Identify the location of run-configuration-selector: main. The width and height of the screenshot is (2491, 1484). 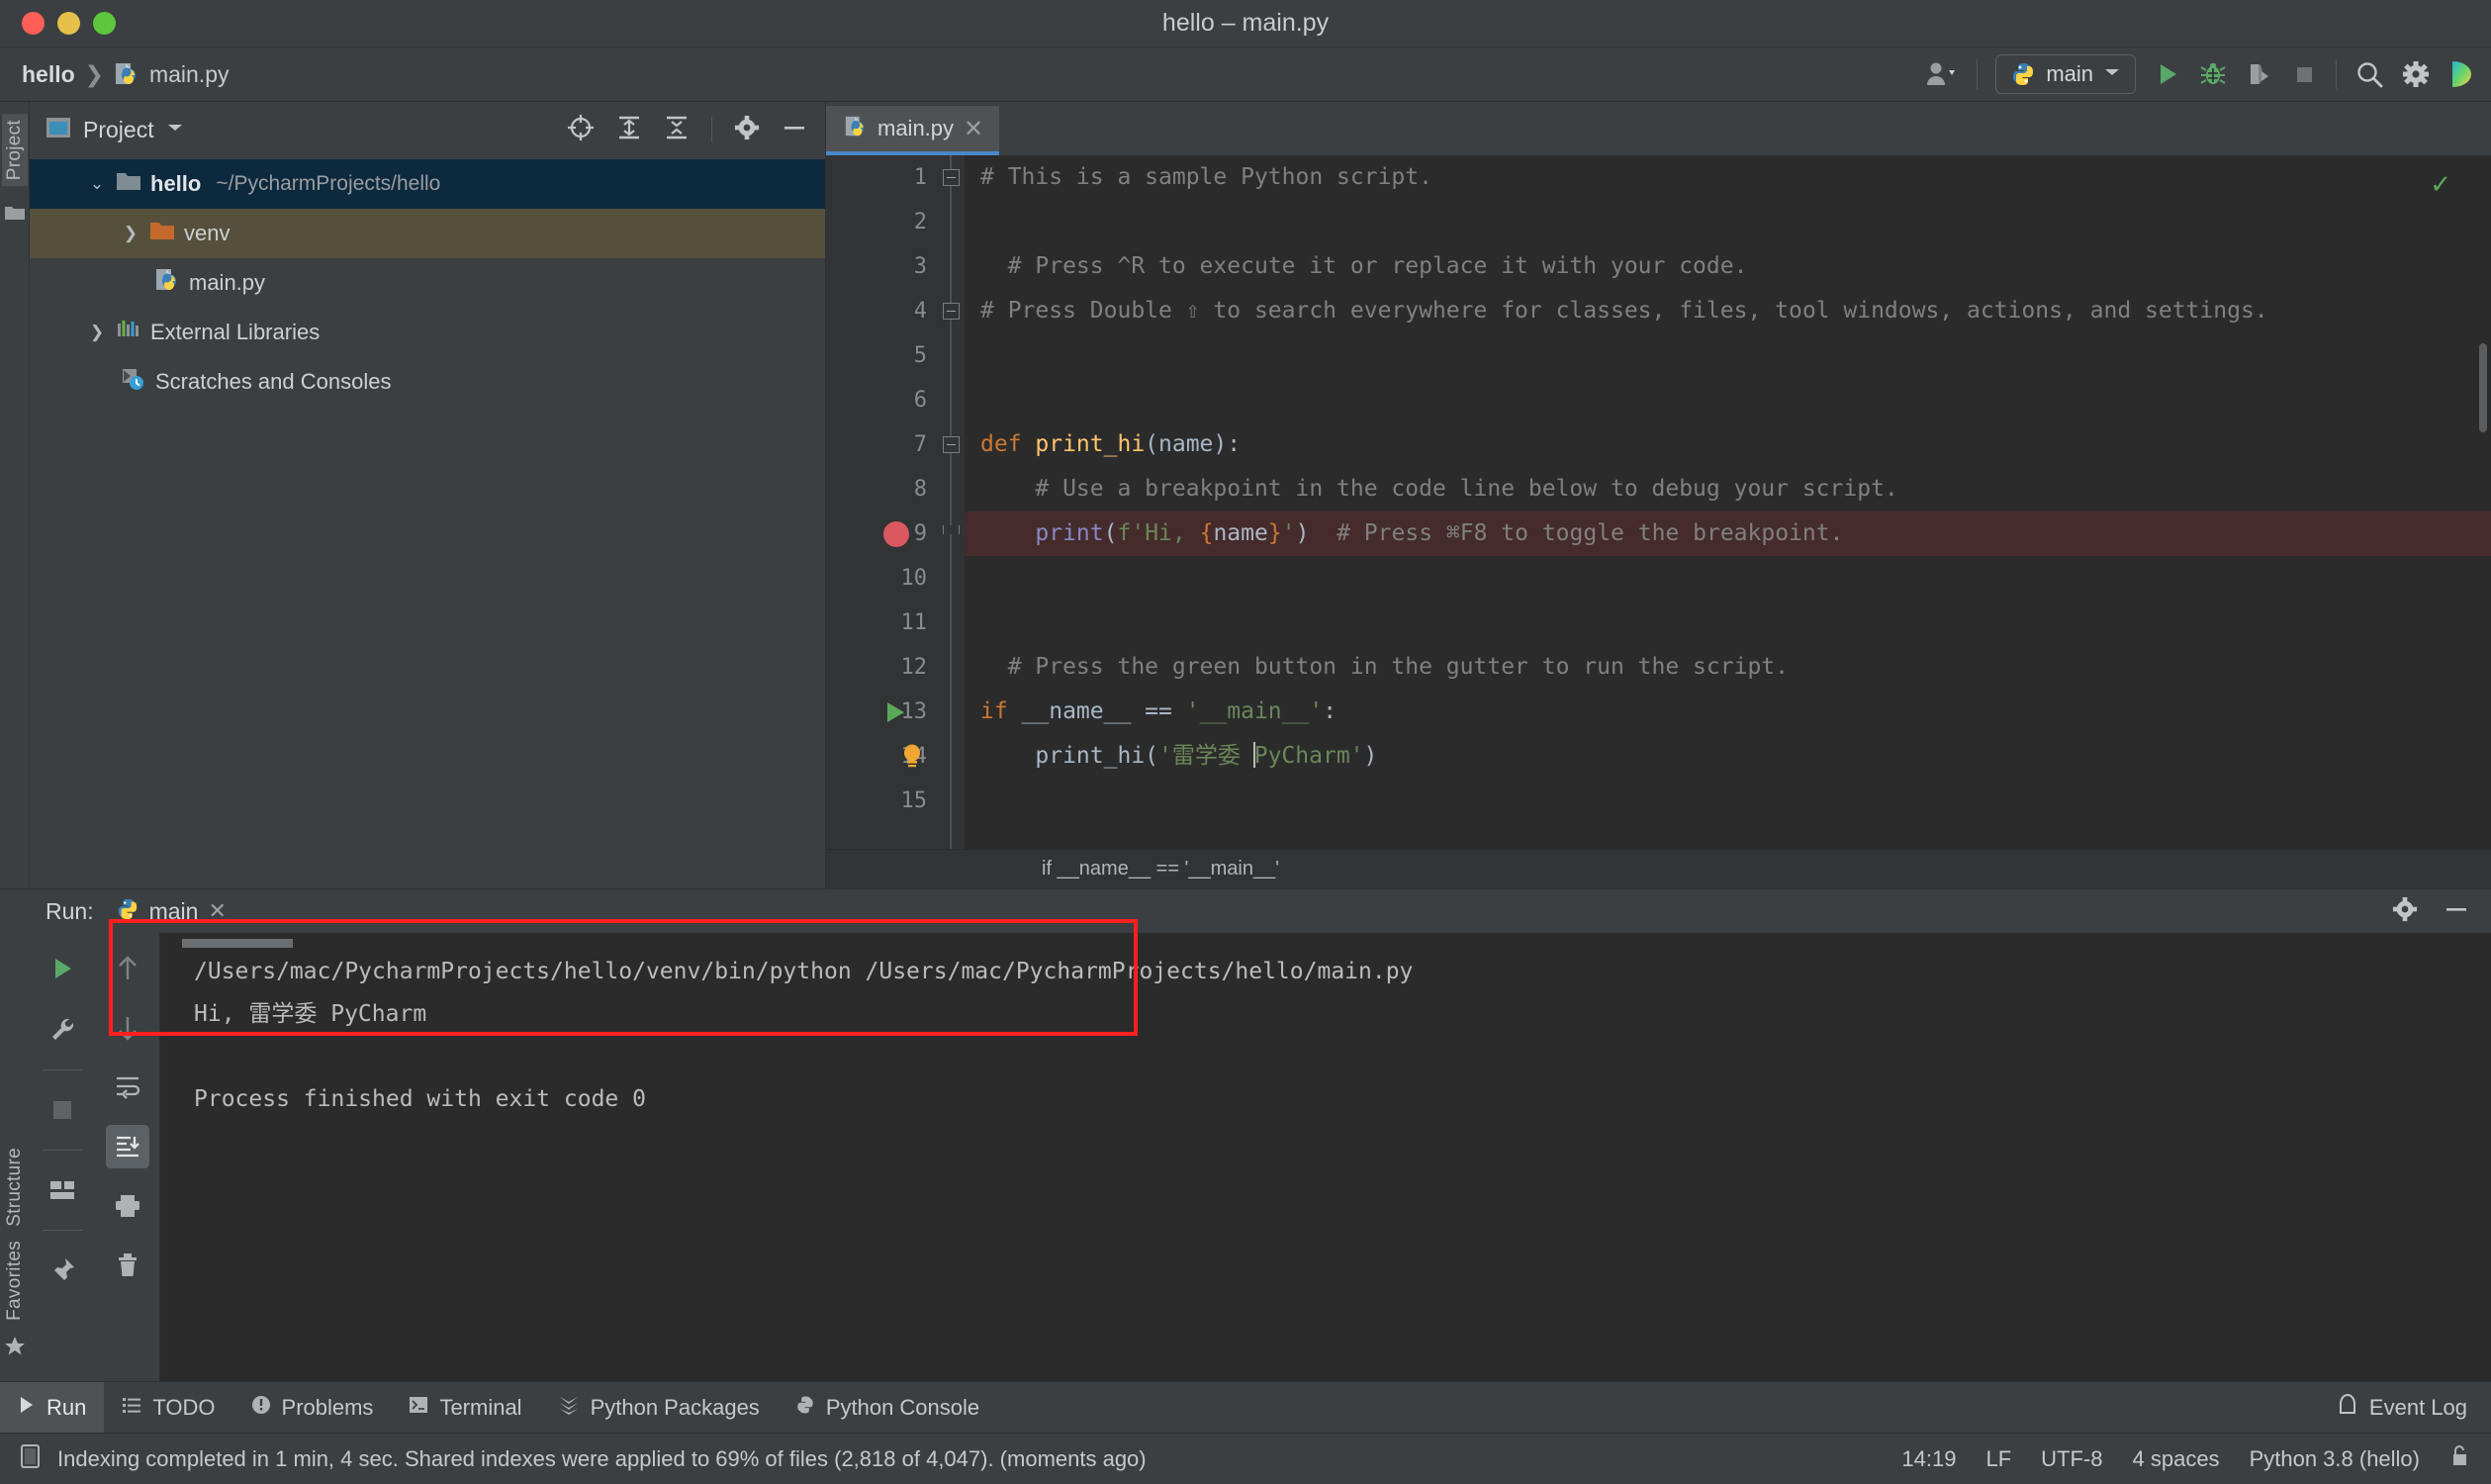
(2065, 74).